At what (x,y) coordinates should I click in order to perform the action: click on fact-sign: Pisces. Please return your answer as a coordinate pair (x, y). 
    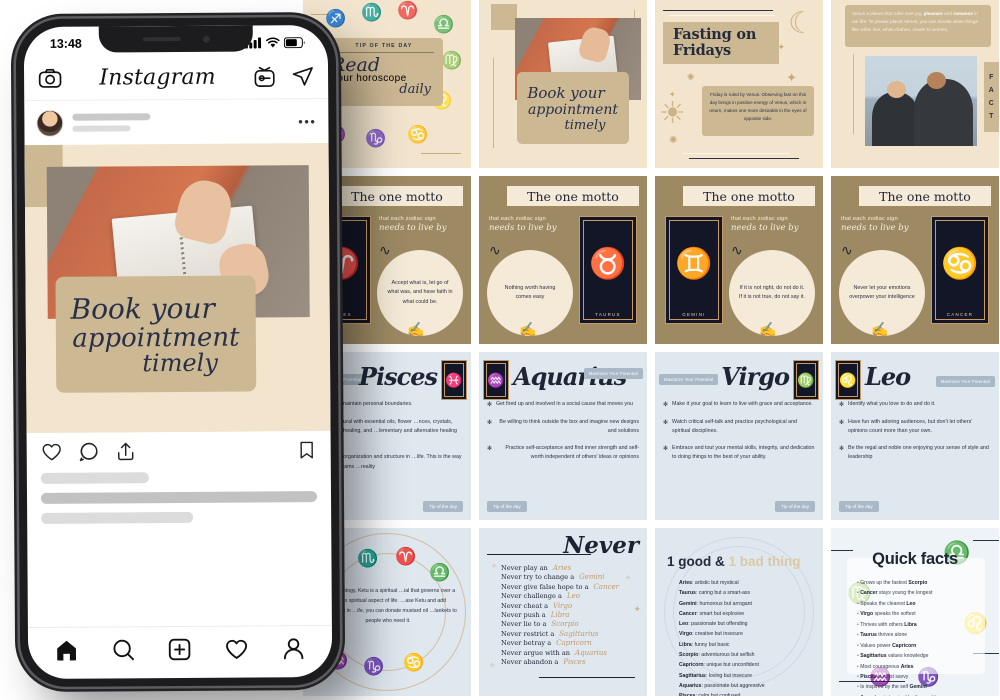
    Looking at the image, I should click on (868, 676).